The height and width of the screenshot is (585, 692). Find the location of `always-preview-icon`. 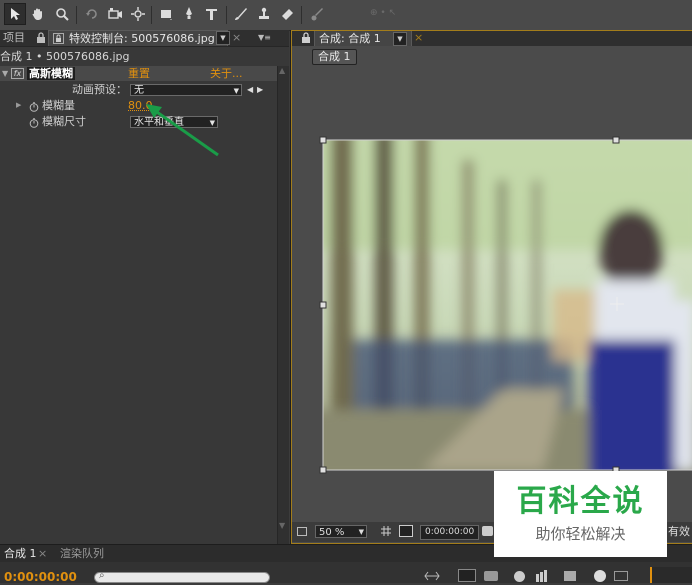

always-preview-icon is located at coordinates (302, 531).